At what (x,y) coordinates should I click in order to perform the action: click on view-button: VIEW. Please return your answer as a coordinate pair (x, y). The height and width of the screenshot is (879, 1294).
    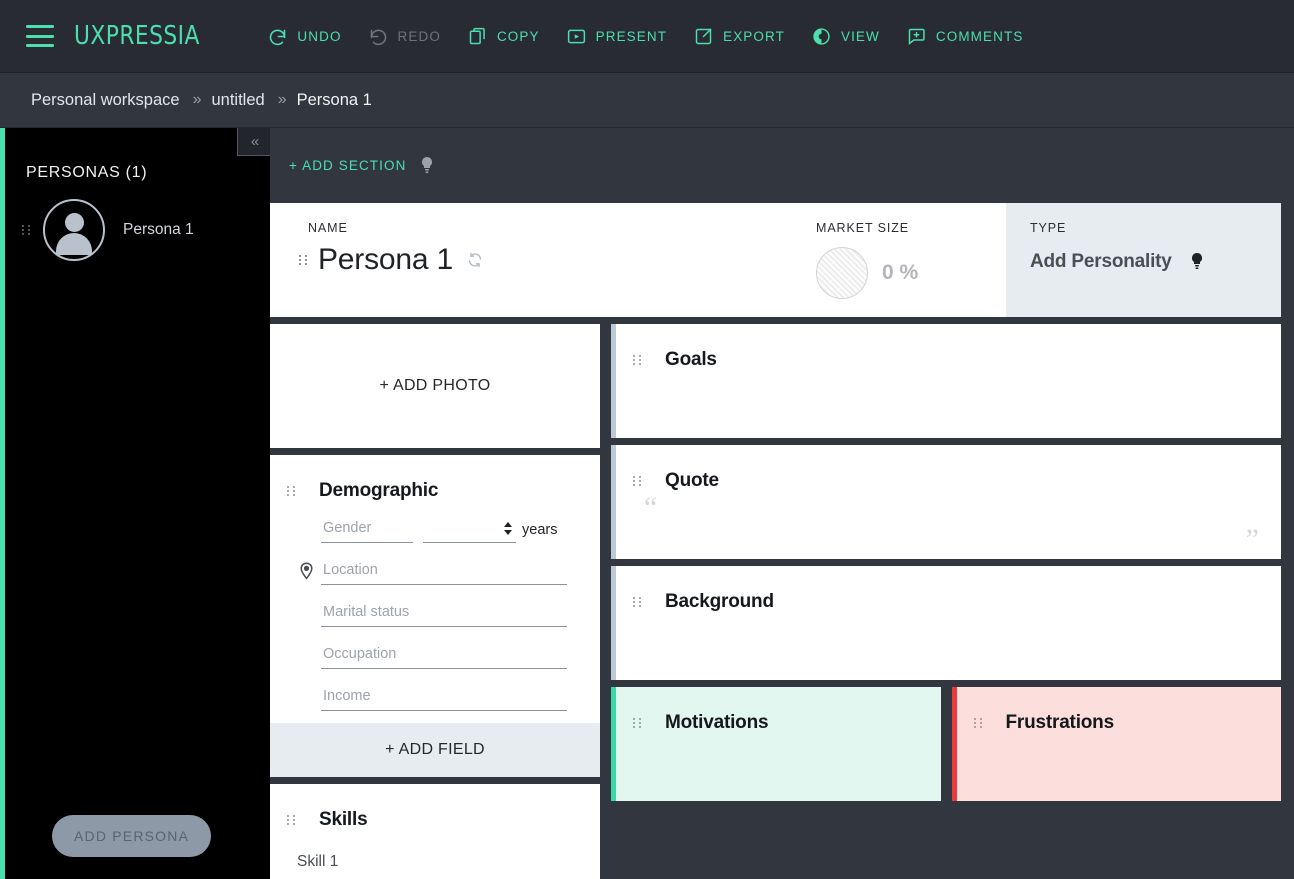
    Looking at the image, I should click on (845, 36).